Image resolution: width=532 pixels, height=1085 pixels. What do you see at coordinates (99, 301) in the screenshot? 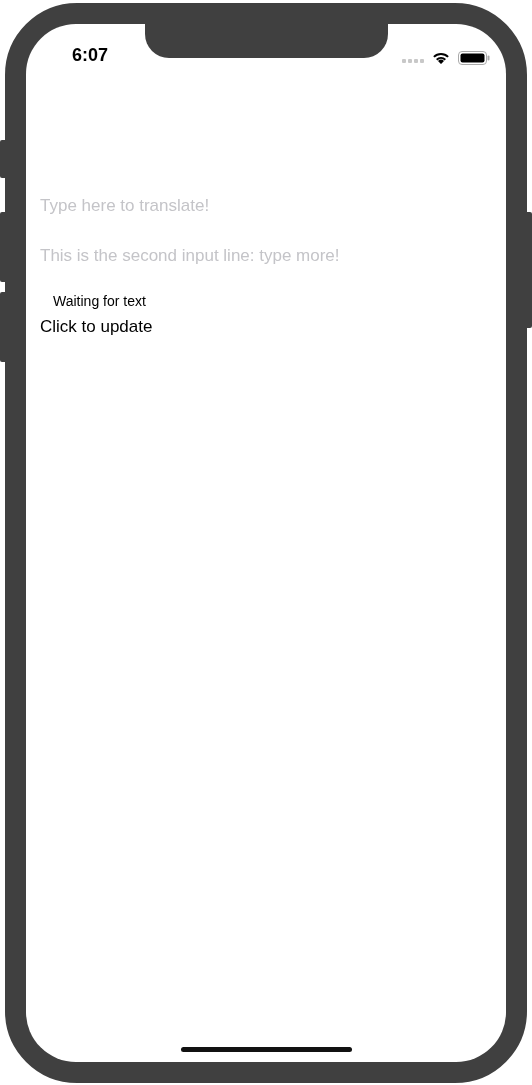
I see `status-label: Waiting for text` at bounding box center [99, 301].